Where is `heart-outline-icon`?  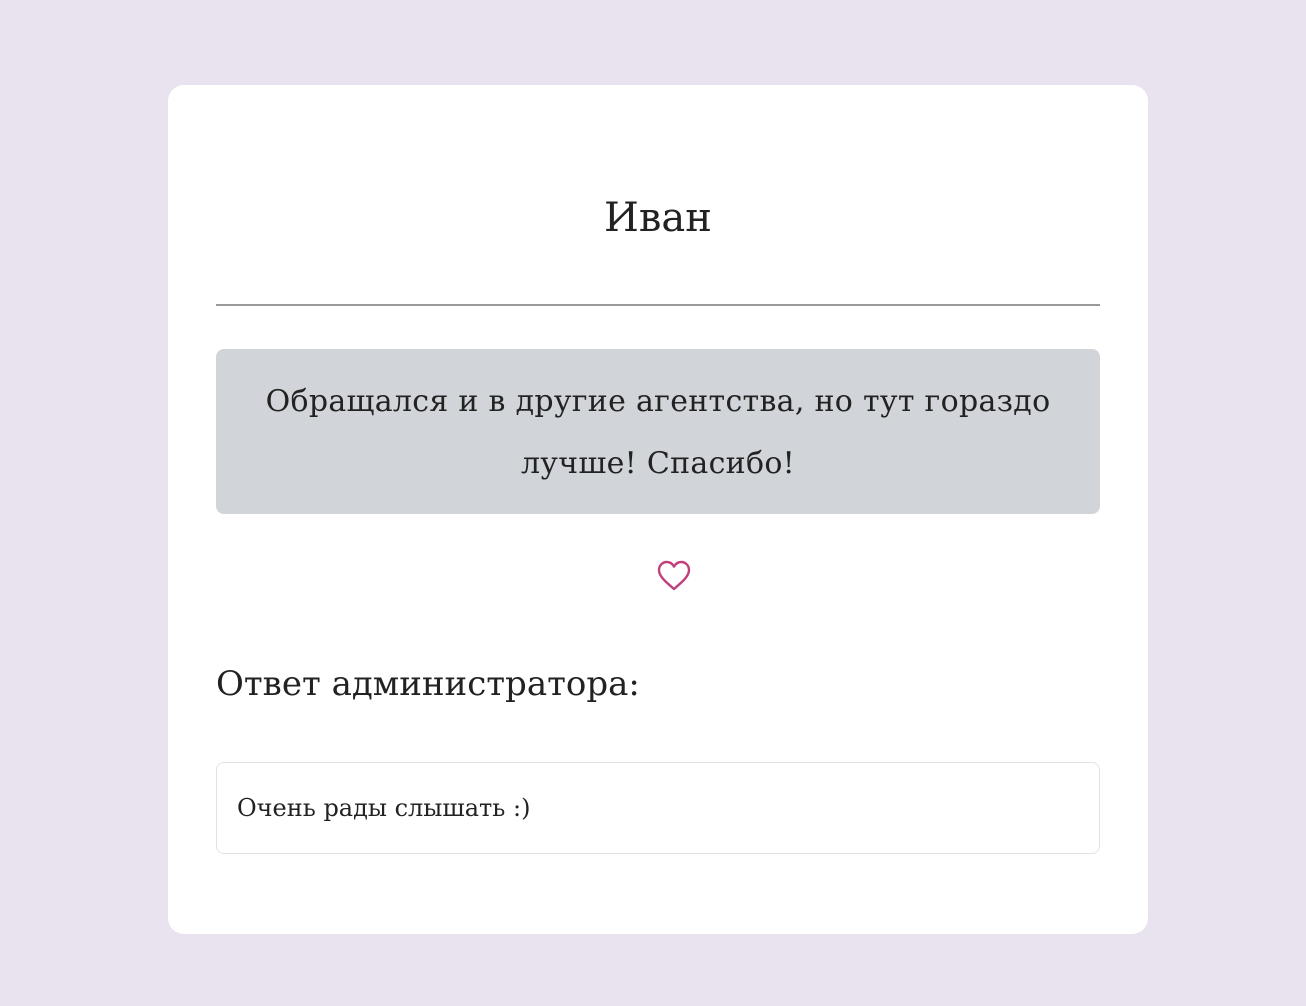 heart-outline-icon is located at coordinates (674, 575).